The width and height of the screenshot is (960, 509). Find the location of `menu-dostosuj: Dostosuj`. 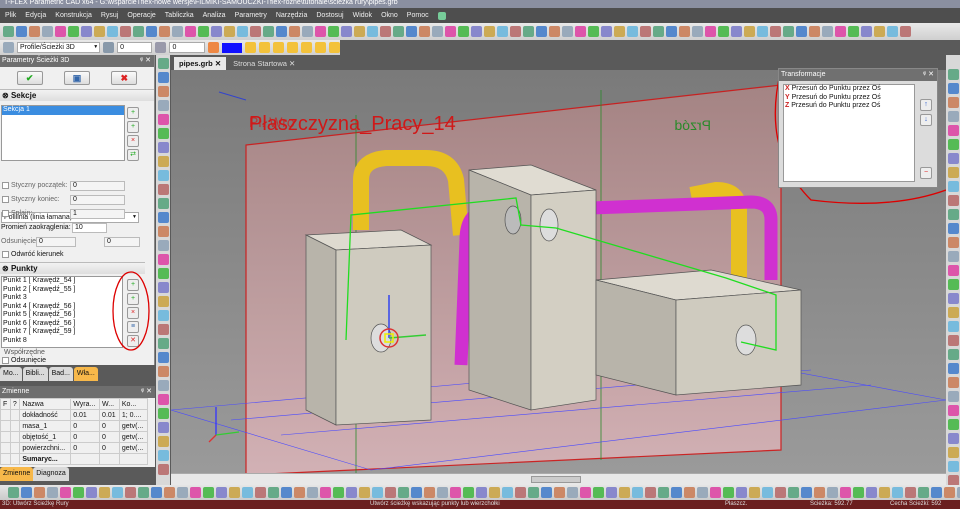

menu-dostosuj: Dostosuj is located at coordinates (329, 15).